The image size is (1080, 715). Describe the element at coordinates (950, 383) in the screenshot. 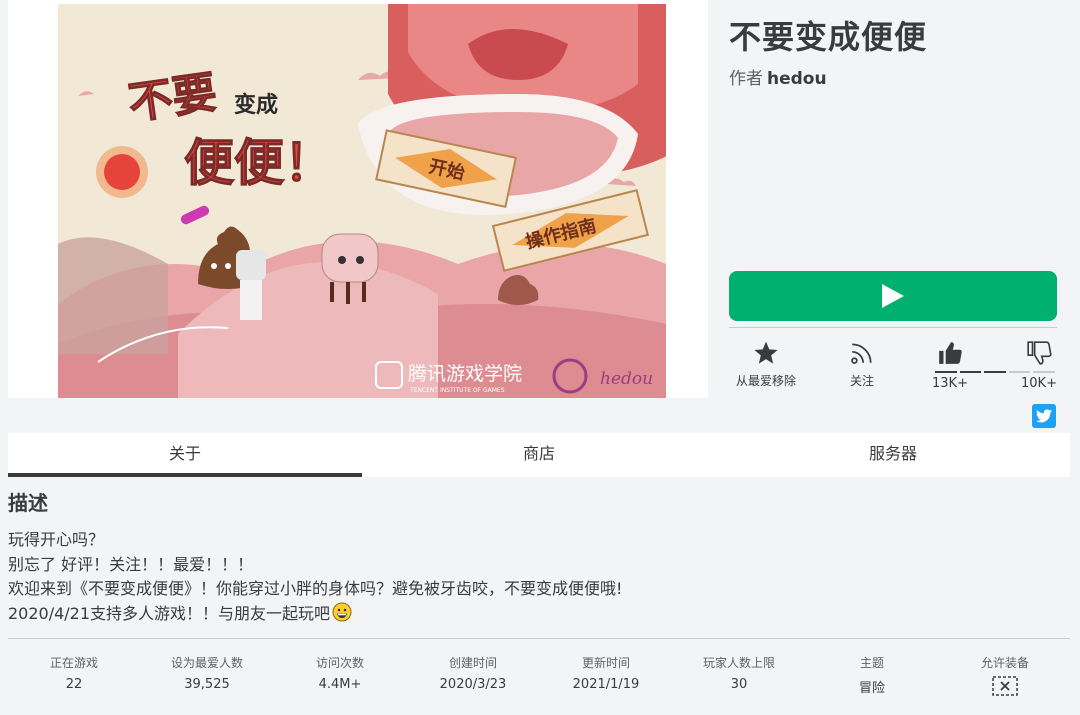

I see `upvote-count: 13K+` at that location.